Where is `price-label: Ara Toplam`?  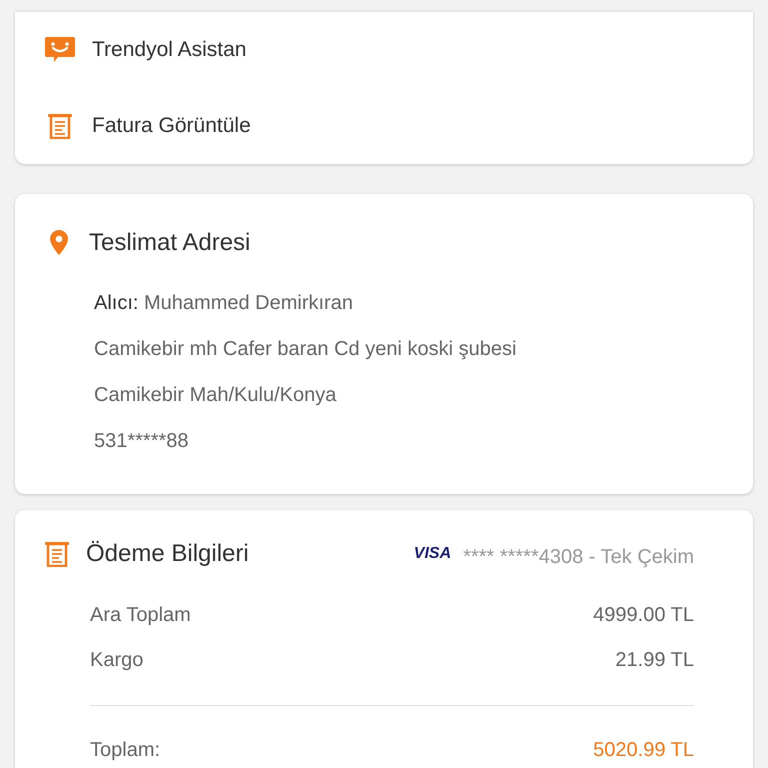 price-label: Ara Toplam is located at coordinates (140, 615).